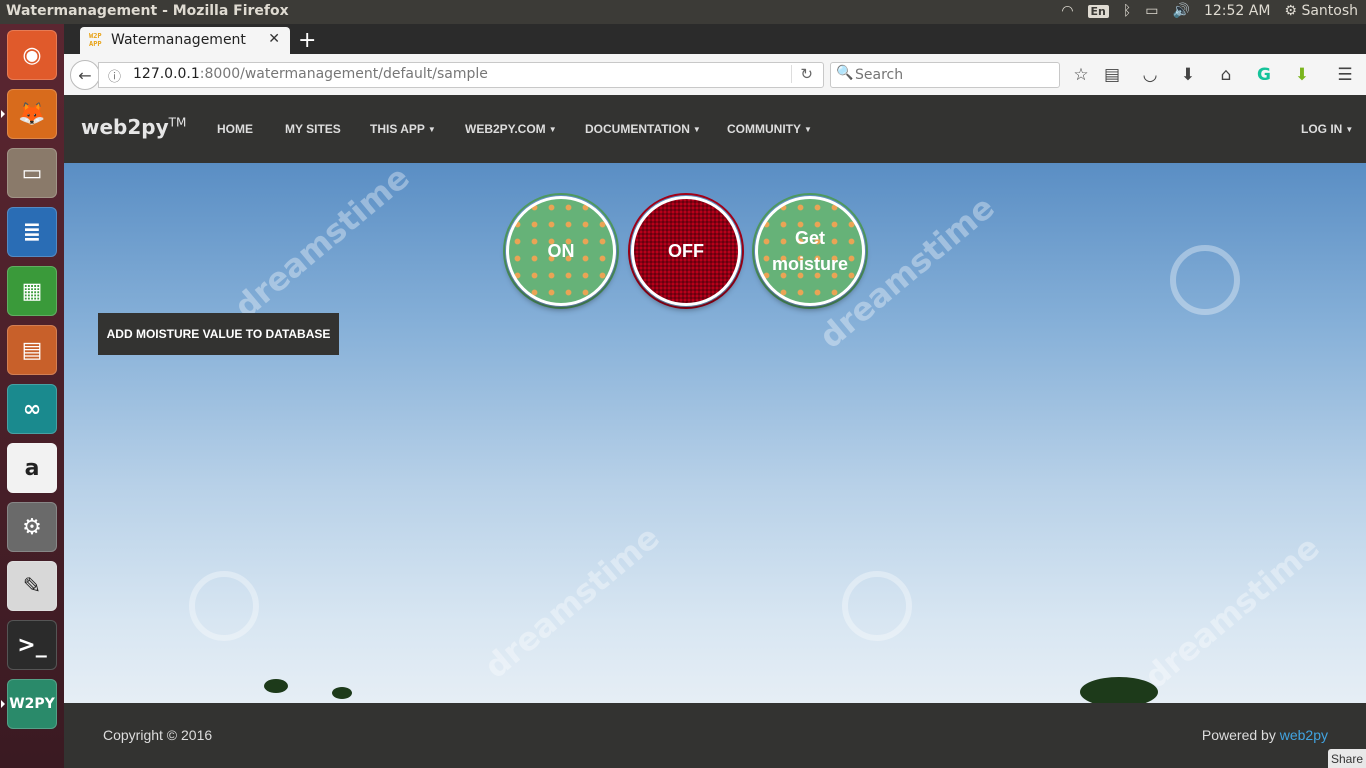 The image size is (1366, 768). I want to click on web2py-icon: W2PY, so click(29, 704).